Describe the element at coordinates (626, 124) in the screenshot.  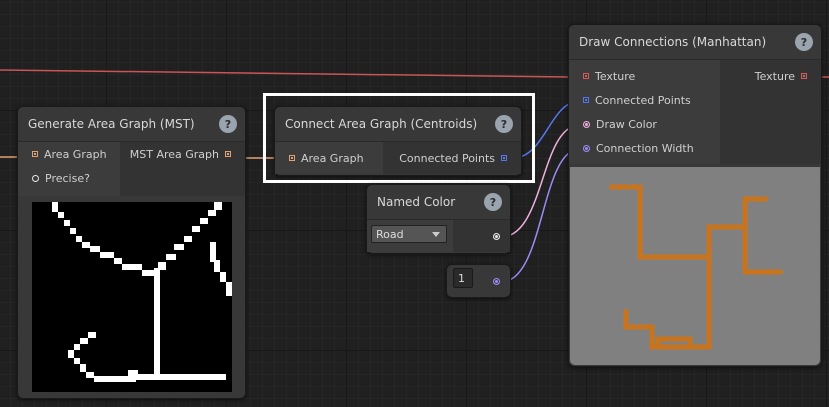
I see `port-label: Draw Color` at that location.